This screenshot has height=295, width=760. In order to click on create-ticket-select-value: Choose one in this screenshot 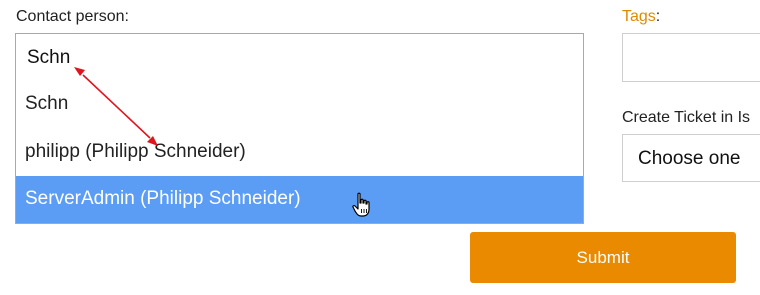, I will do `click(689, 158)`.